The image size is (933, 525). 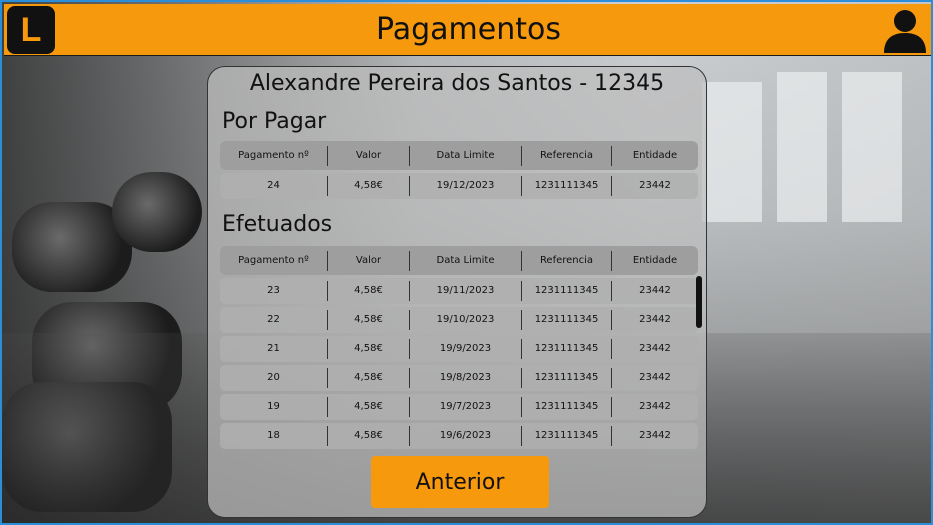 I want to click on payment-number: 21, so click(x=274, y=349).